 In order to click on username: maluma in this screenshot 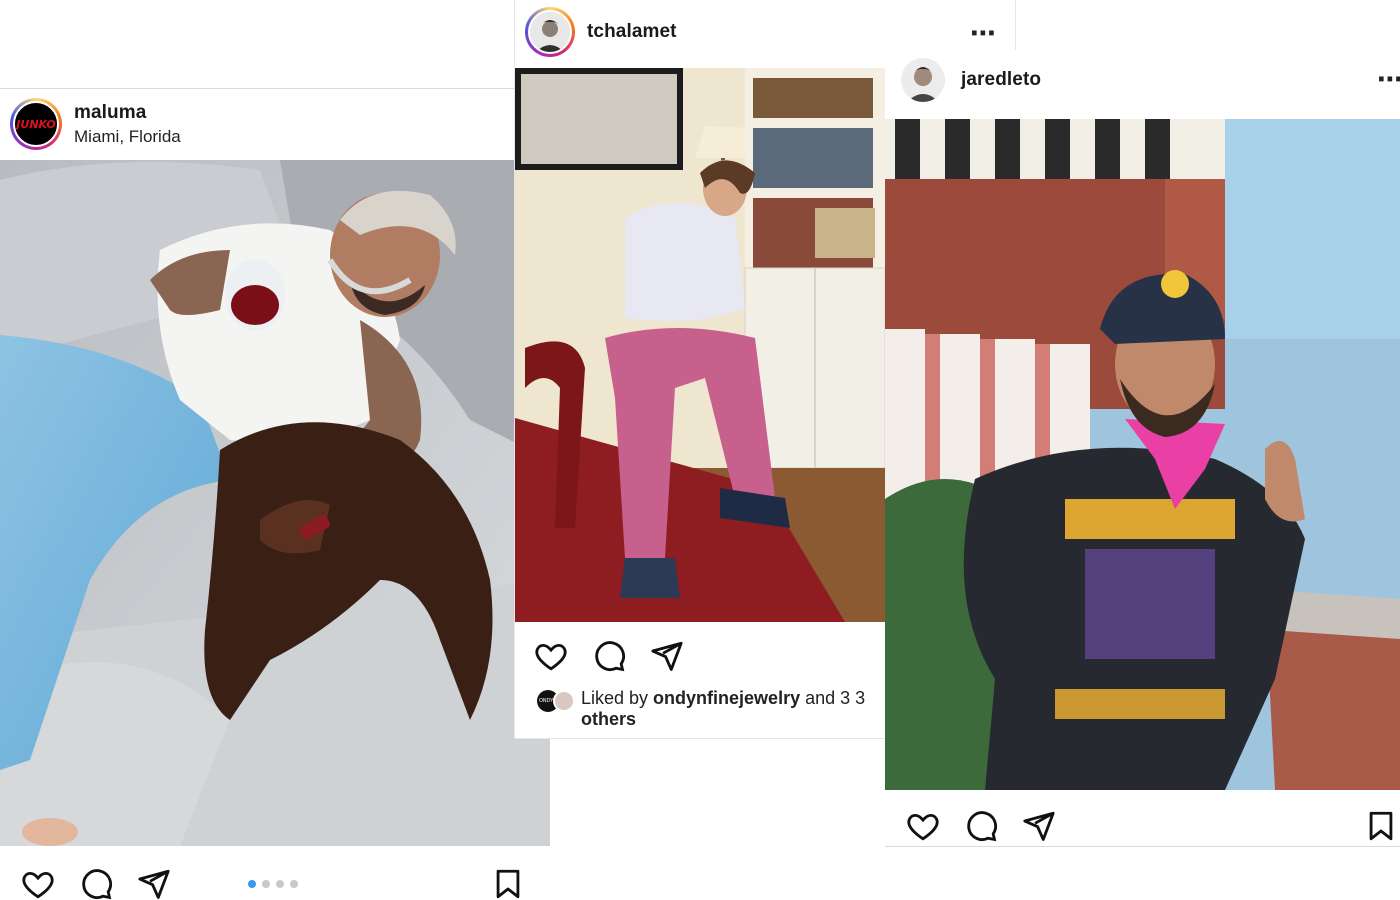, I will do `click(127, 113)`.